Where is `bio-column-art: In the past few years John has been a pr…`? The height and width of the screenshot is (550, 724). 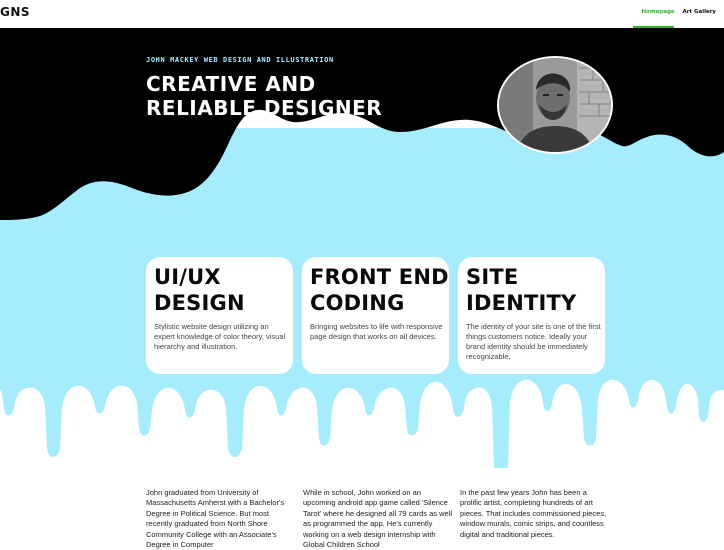 bio-column-art: In the past few years John has been a pr… is located at coordinates (533, 513).